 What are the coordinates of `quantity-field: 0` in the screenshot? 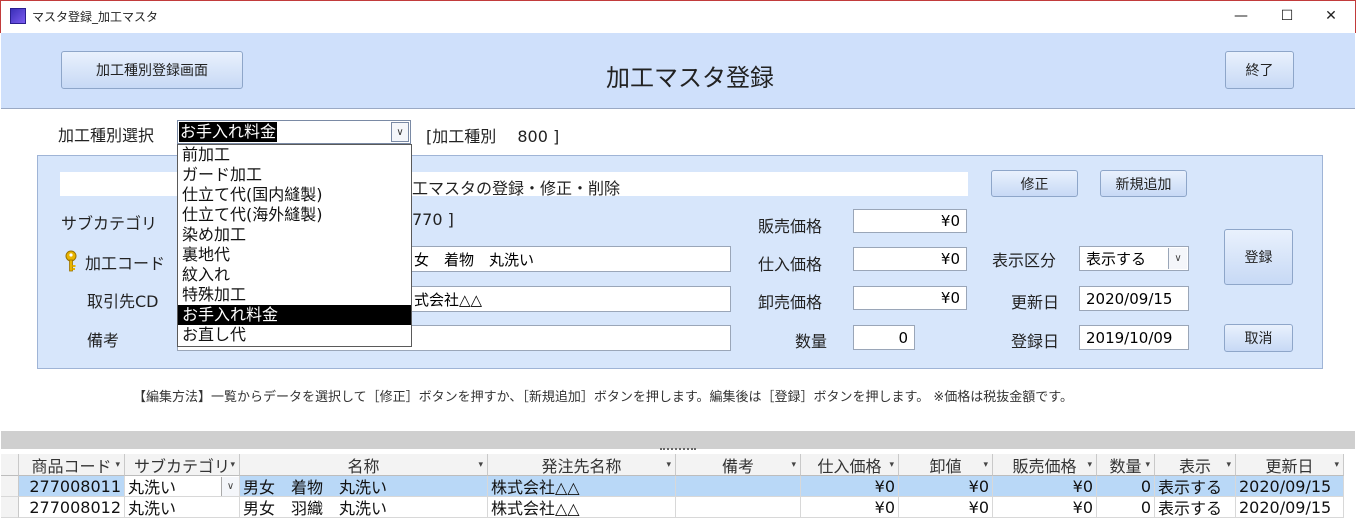 It's located at (884, 337).